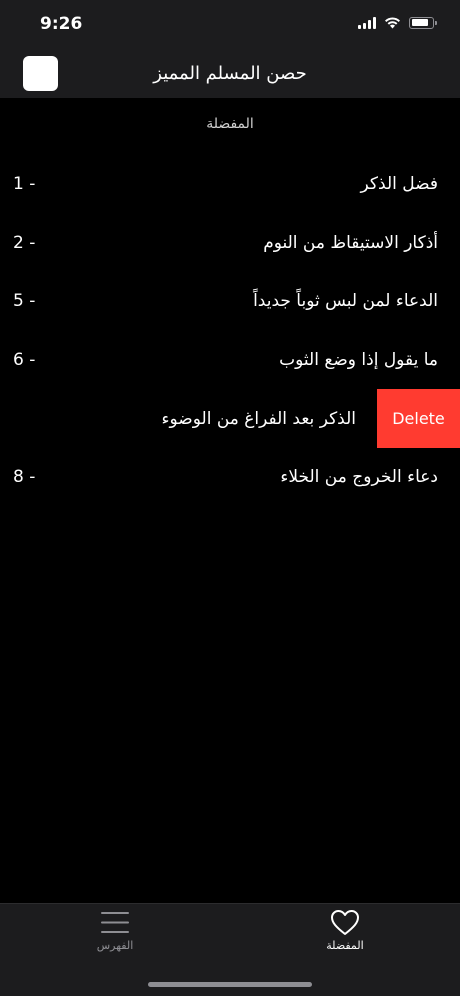 The image size is (460, 996). What do you see at coordinates (359, 477) in the screenshot?
I see `list-item-label: دعاء الخروج من الخلاء` at bounding box center [359, 477].